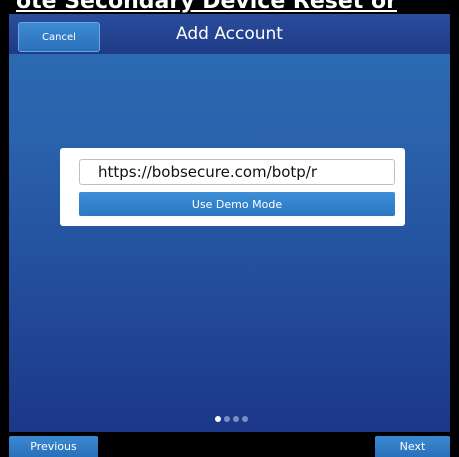 The image size is (459, 457). What do you see at coordinates (237, 204) in the screenshot?
I see `use-demo-mode-button: Use Demo Mode` at bounding box center [237, 204].